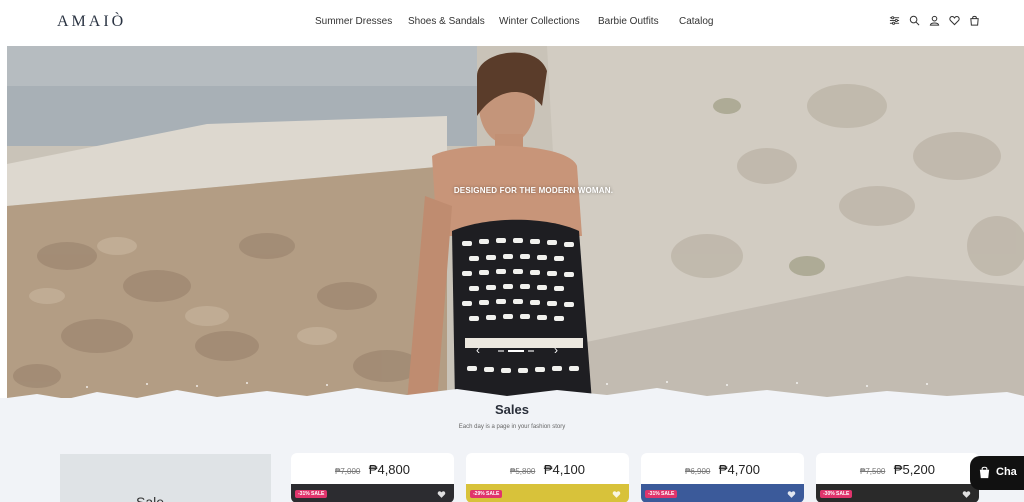 This screenshot has height=502, width=1024. I want to click on nav-summer-dresses: Summer Dresses, so click(353, 21).